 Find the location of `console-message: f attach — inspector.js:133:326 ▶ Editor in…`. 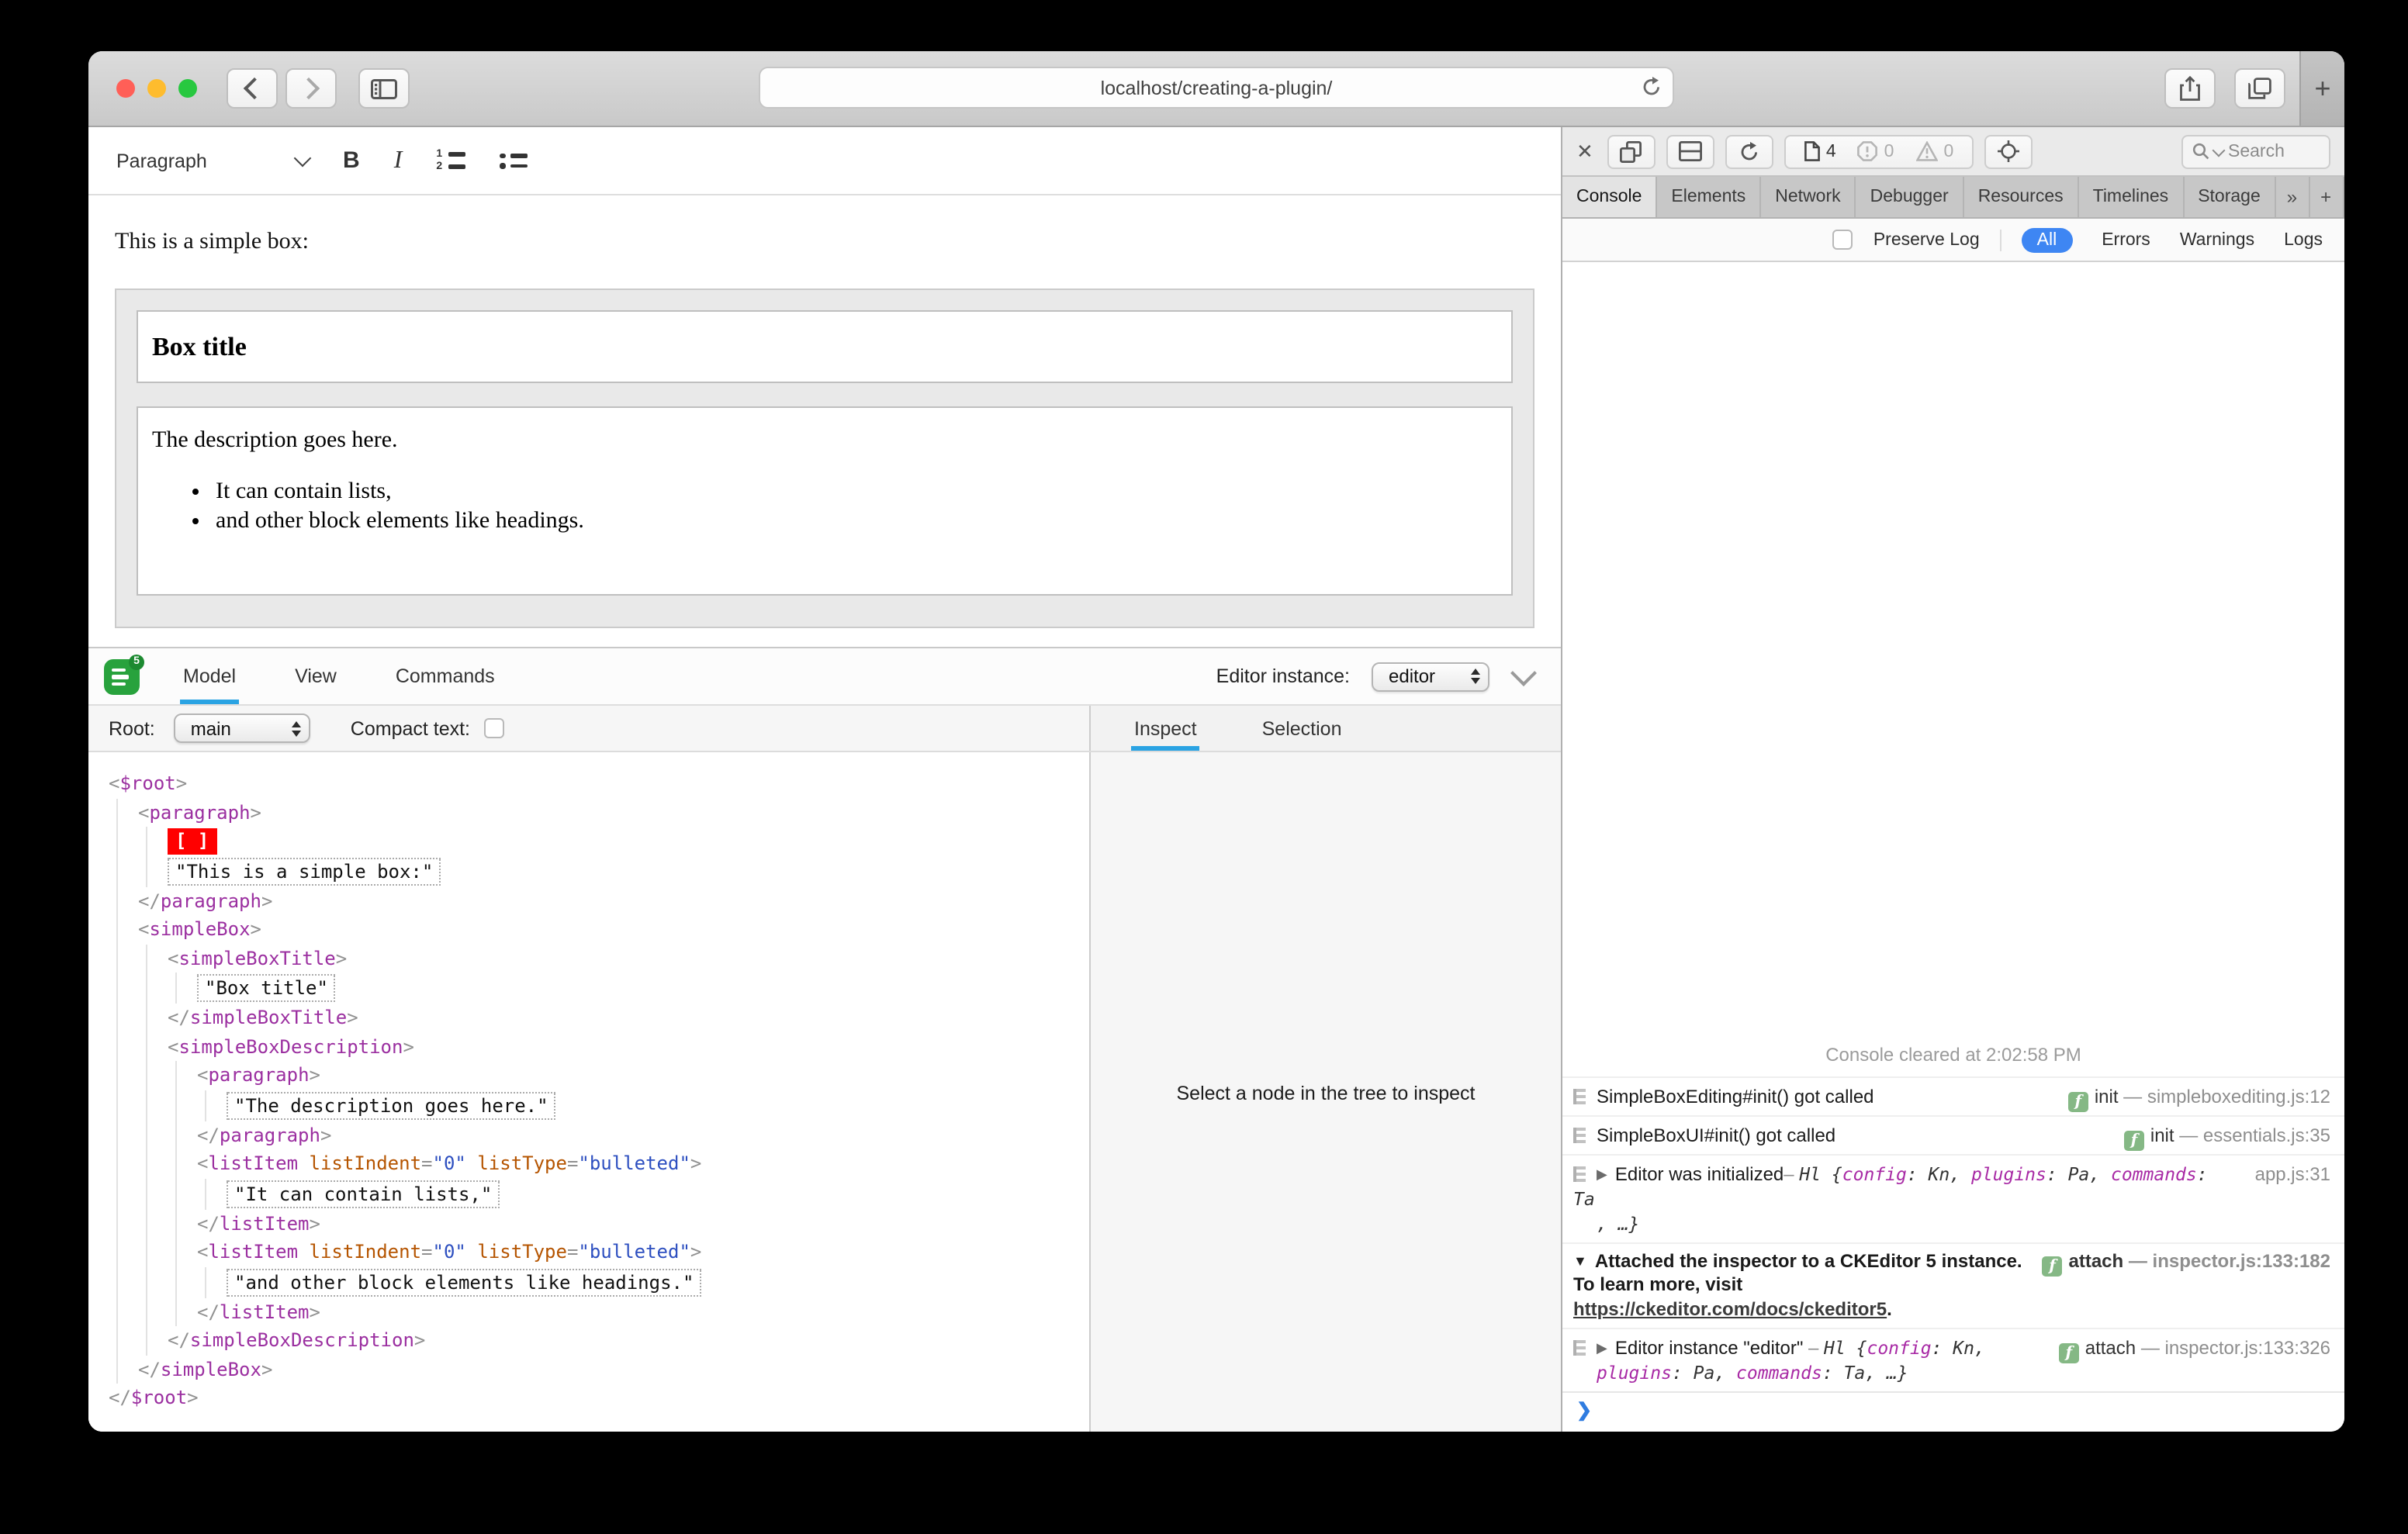

console-message: f attach — inspector.js:133:326 ▶ Editor in… is located at coordinates (1953, 1359).